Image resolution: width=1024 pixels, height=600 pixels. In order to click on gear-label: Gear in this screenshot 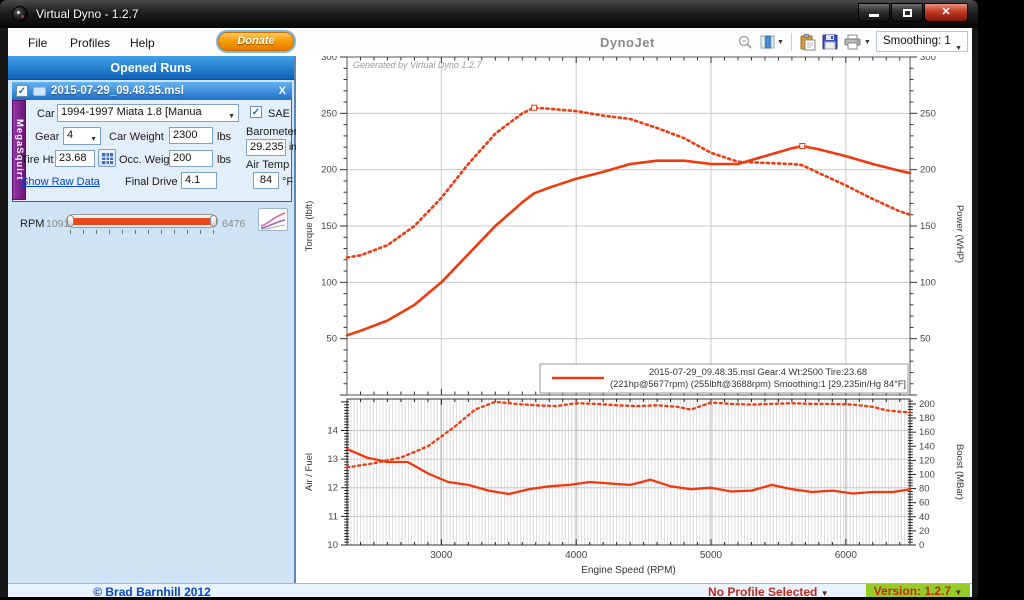, I will do `click(47, 137)`.